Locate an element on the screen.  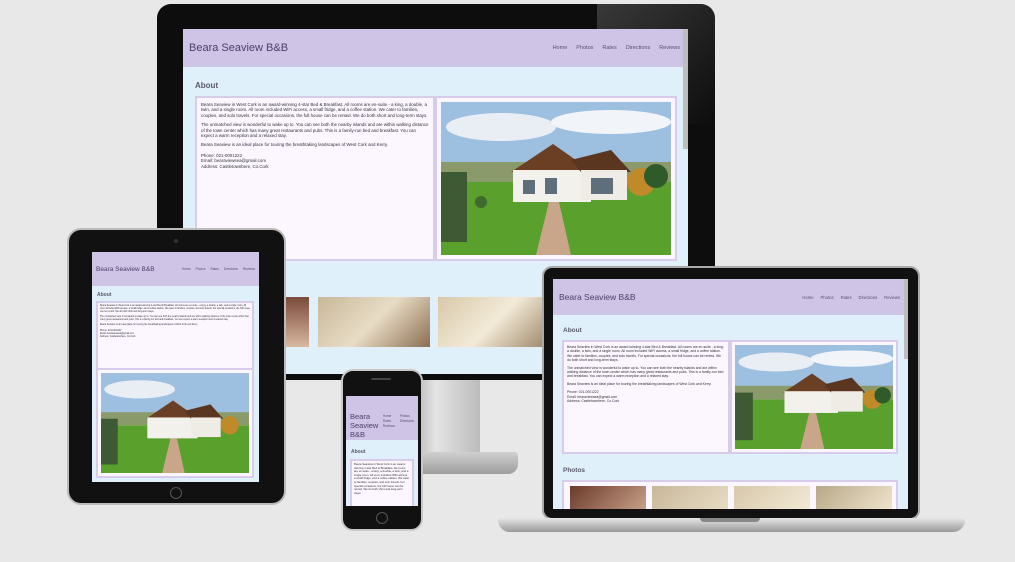
laptop-house-photo is located at coordinates (814, 397).